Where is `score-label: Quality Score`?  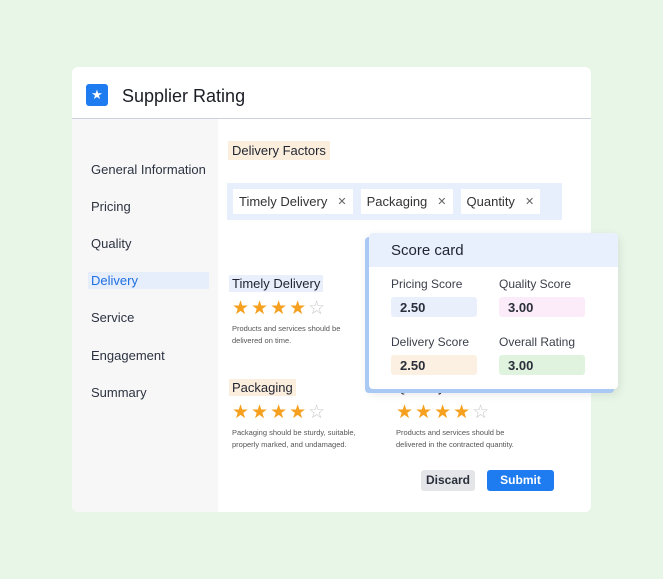 score-label: Quality Score is located at coordinates (535, 284).